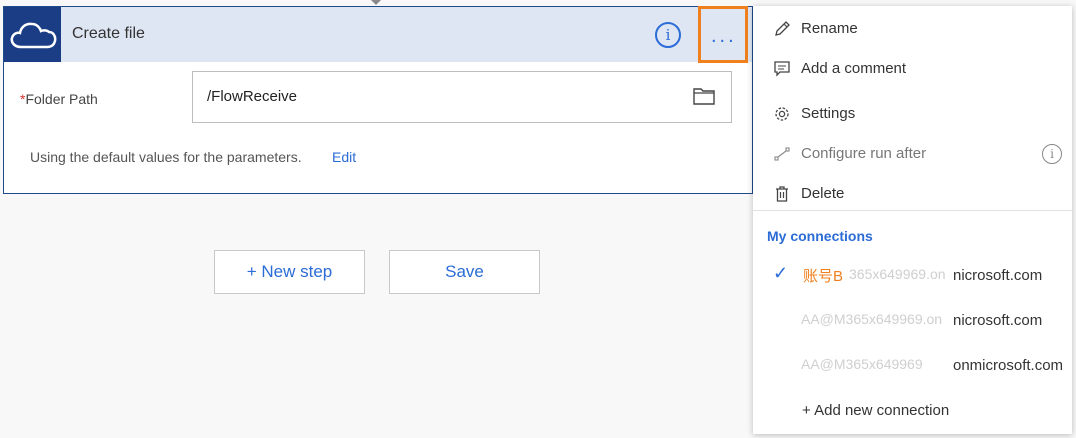 This screenshot has width=1076, height=438. What do you see at coordinates (376, 2) in the screenshot?
I see `connector-arrow` at bounding box center [376, 2].